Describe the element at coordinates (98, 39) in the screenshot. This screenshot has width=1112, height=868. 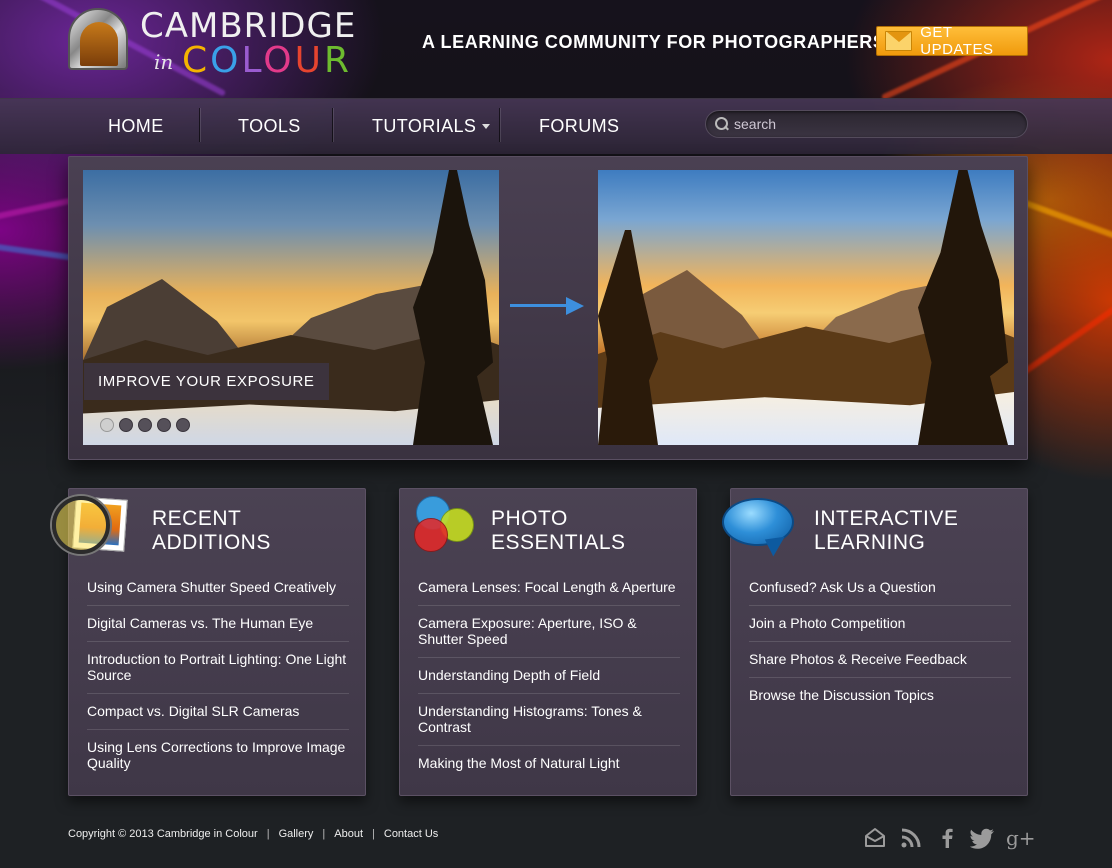
I see `logo-window-icon` at that location.